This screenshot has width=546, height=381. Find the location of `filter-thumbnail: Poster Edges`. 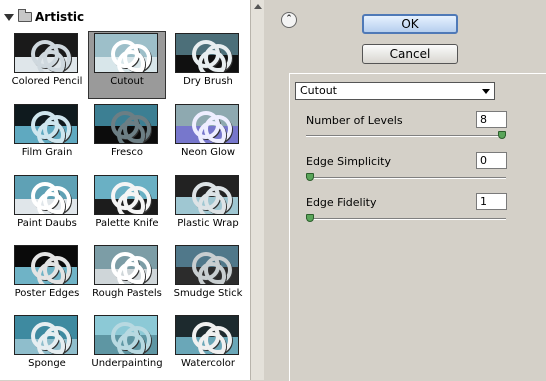

filter-thumbnail: Poster Edges is located at coordinates (47, 277).